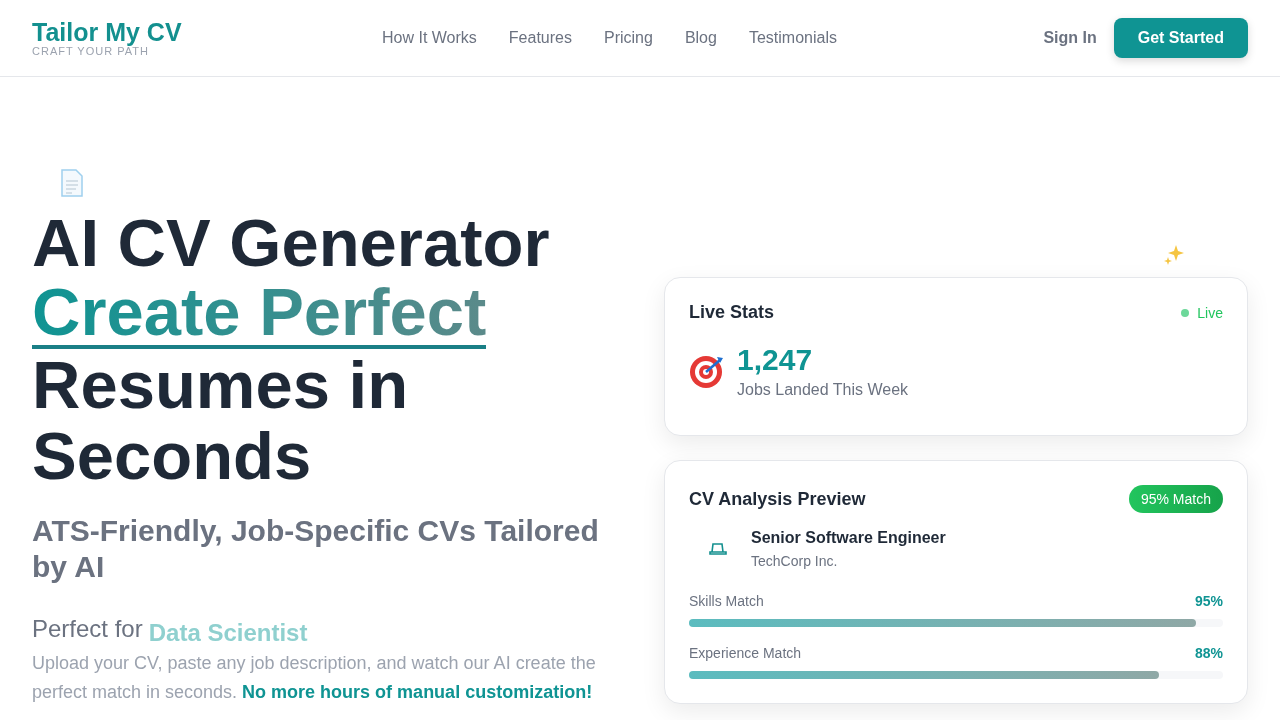 This screenshot has height=720, width=1280. I want to click on headline: AI CV Generator, so click(291, 242).